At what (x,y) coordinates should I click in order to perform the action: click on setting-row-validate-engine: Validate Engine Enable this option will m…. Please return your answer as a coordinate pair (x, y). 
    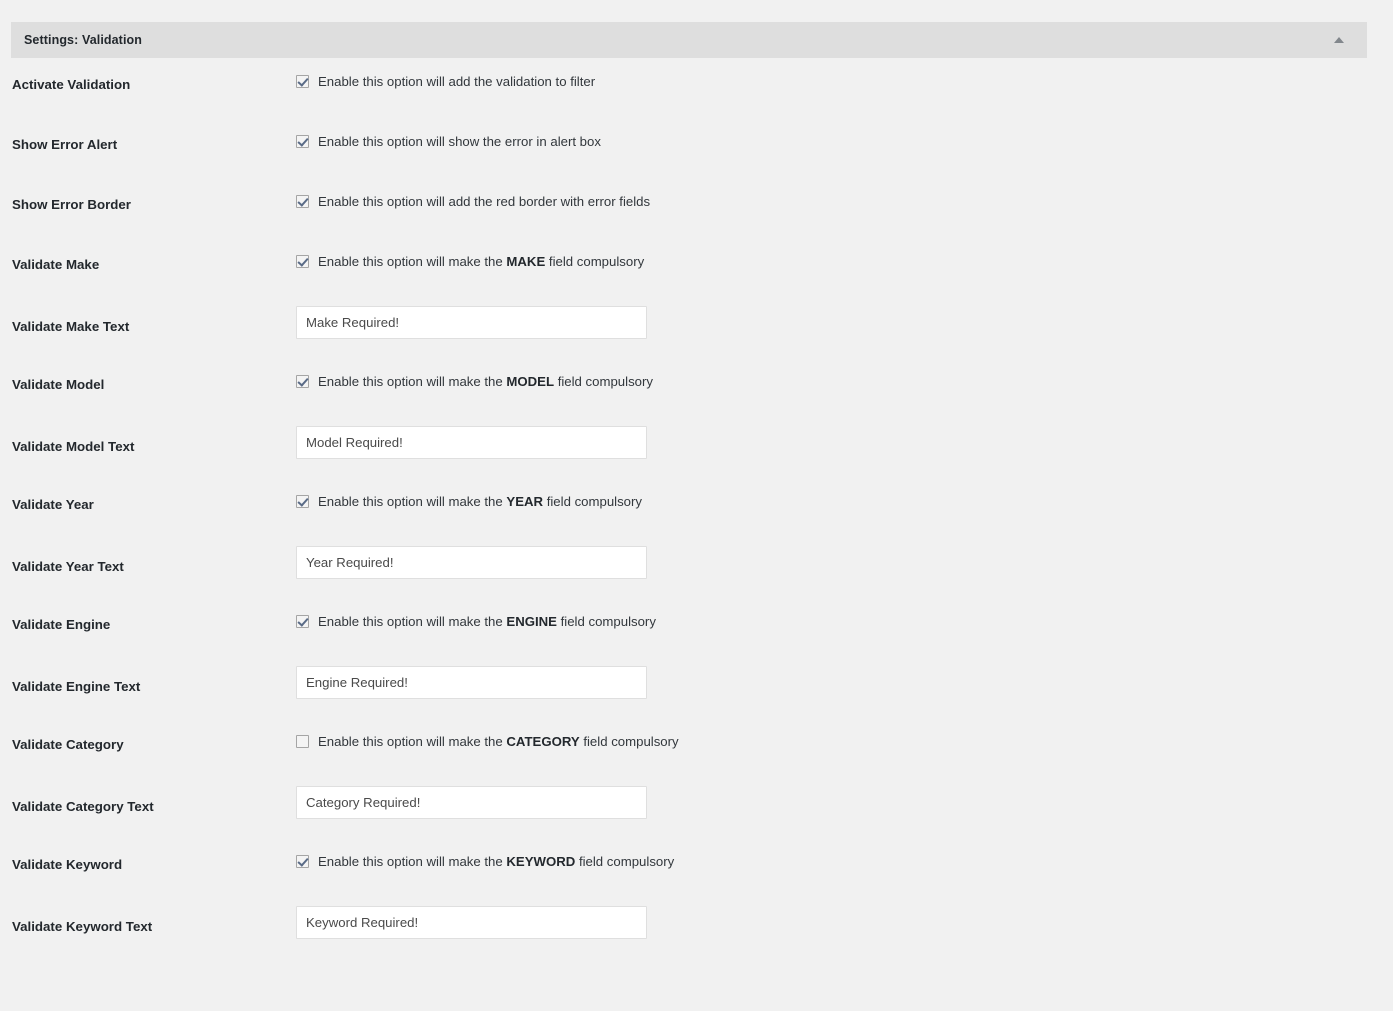
    Looking at the image, I should click on (689, 628).